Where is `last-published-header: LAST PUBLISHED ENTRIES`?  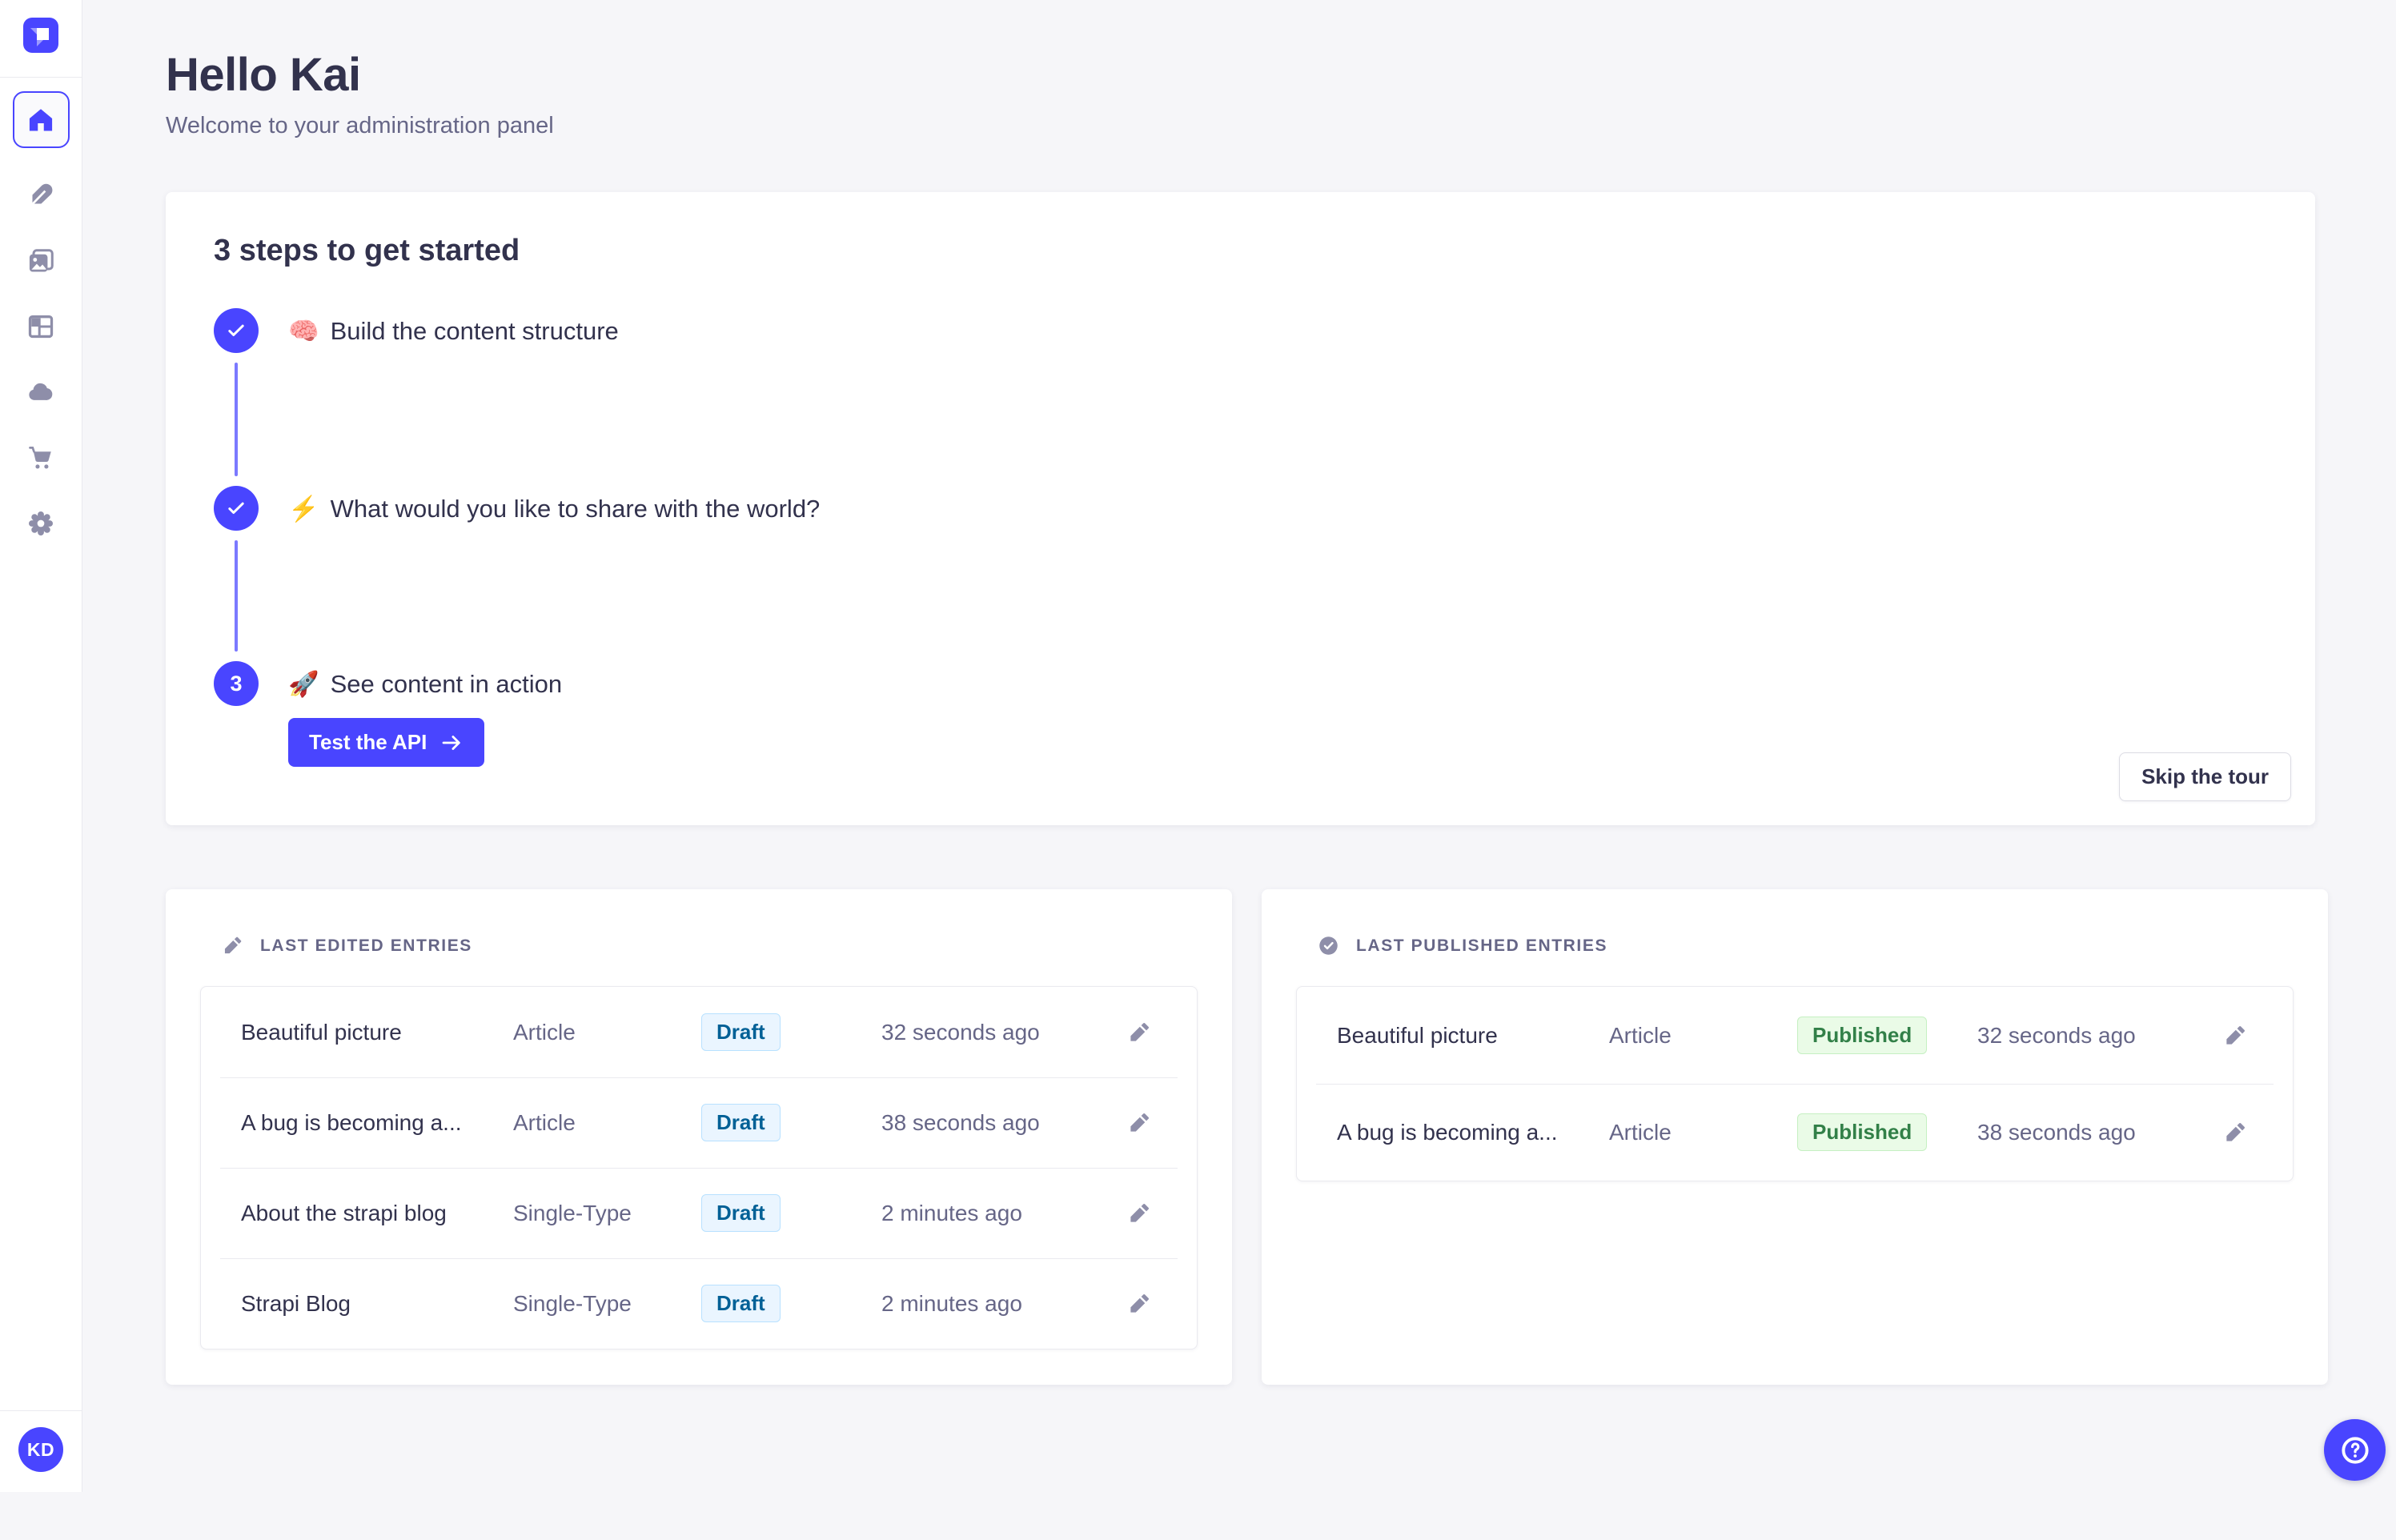
last-published-header: LAST PUBLISHED ENTRIES is located at coordinates (1795, 923).